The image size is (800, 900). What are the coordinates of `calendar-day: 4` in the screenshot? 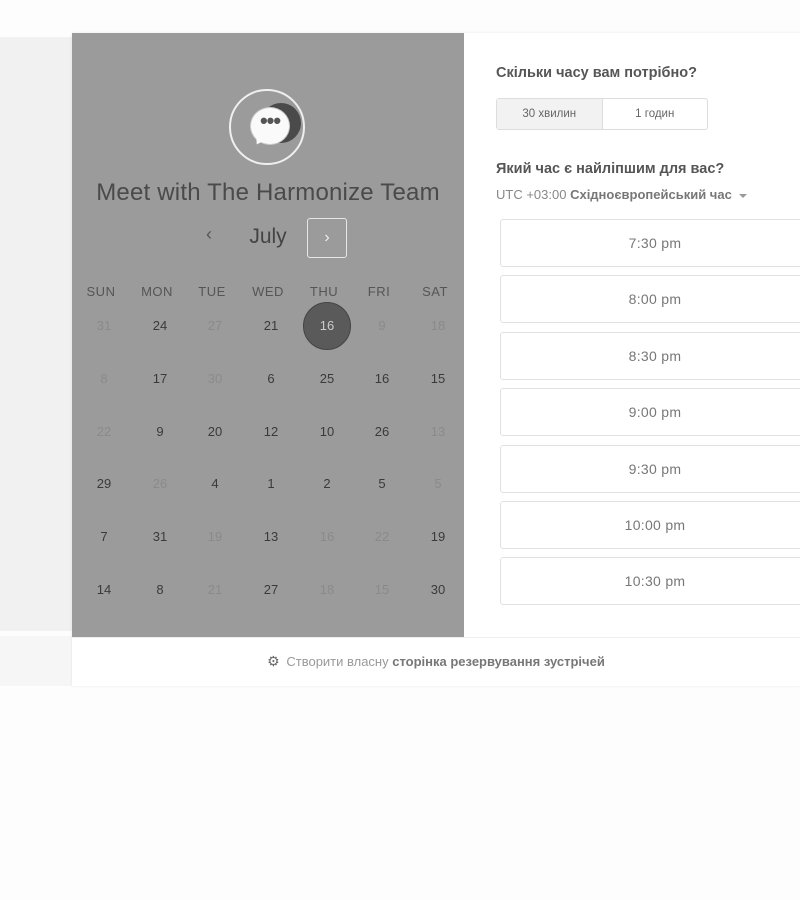 It's located at (215, 484).